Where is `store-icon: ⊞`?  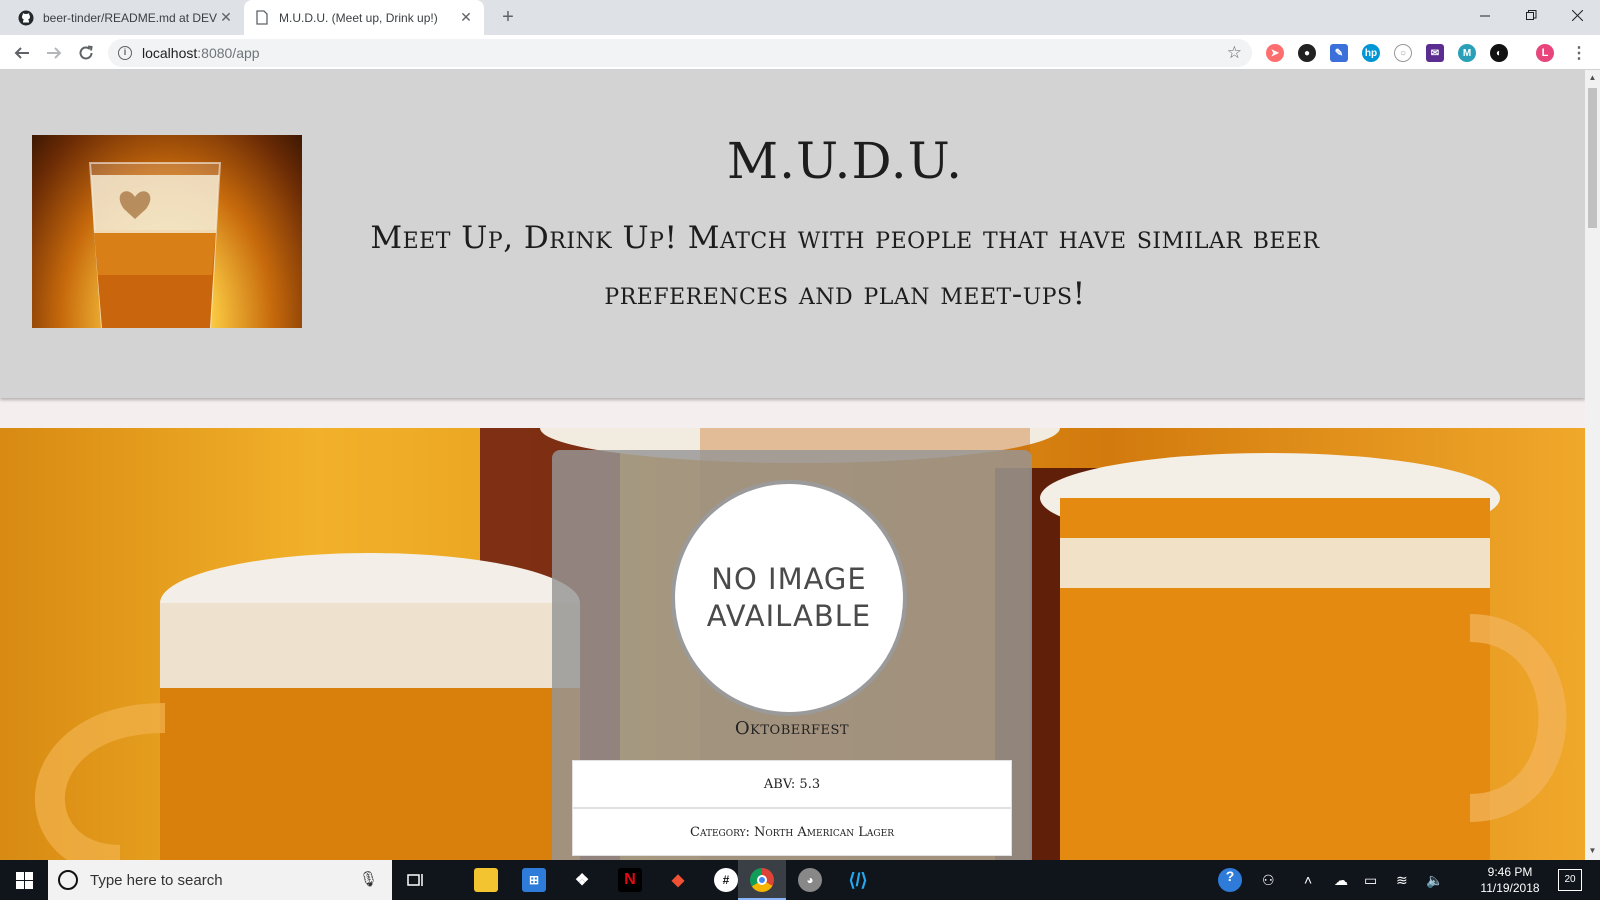 store-icon: ⊞ is located at coordinates (534, 880).